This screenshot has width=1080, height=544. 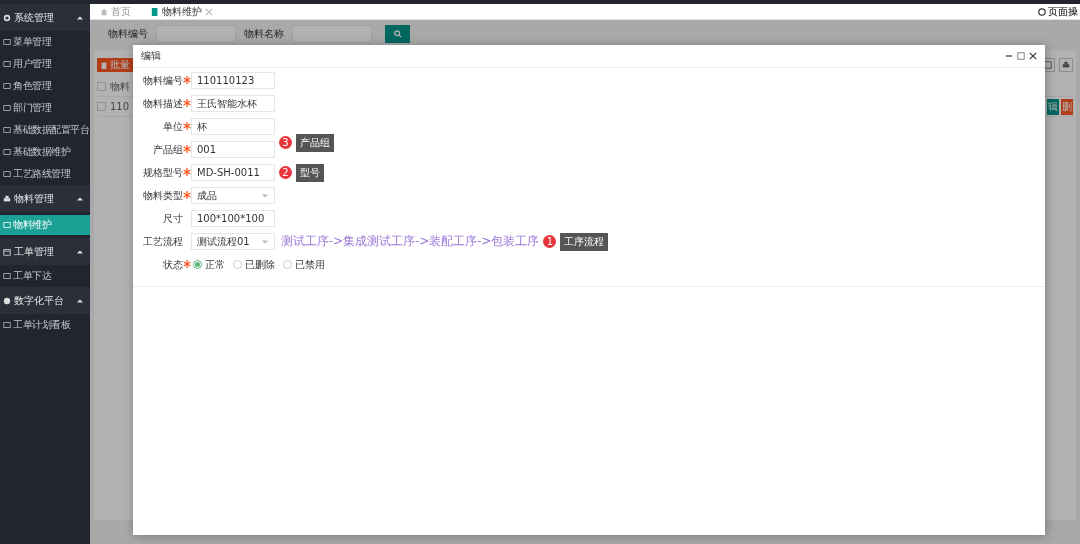 I want to click on process-flow-text: 测试工序->集成测试工序->装配工序->包装工序, so click(x=410, y=241).